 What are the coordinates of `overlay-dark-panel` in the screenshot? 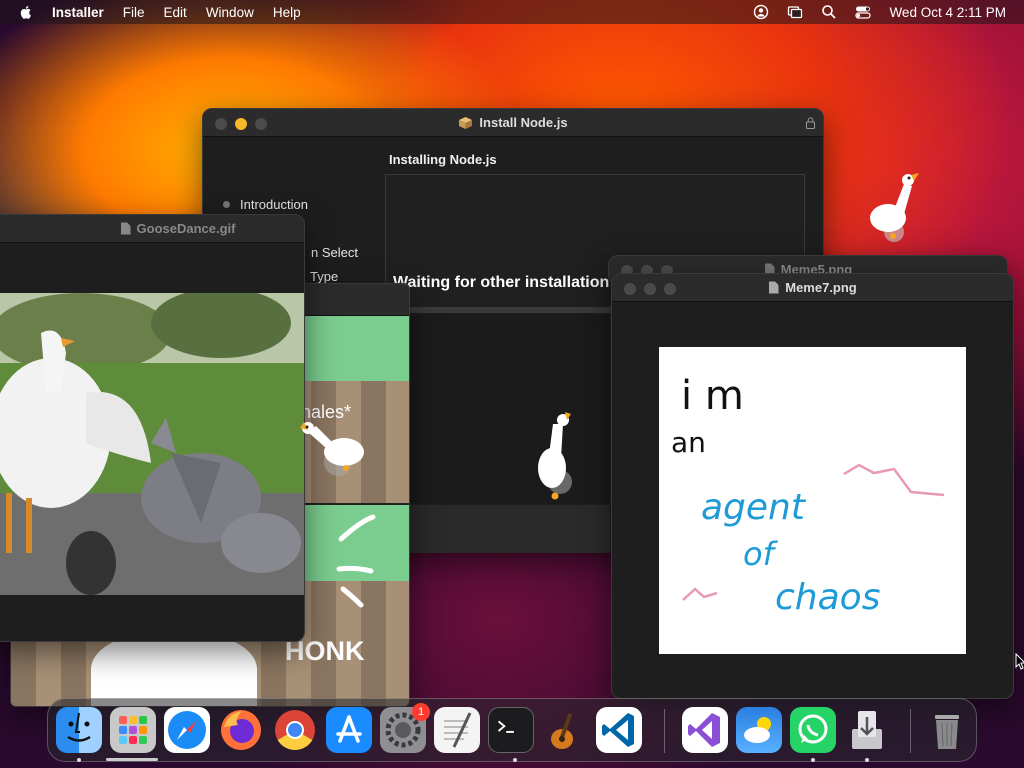 It's located at (510, 409).